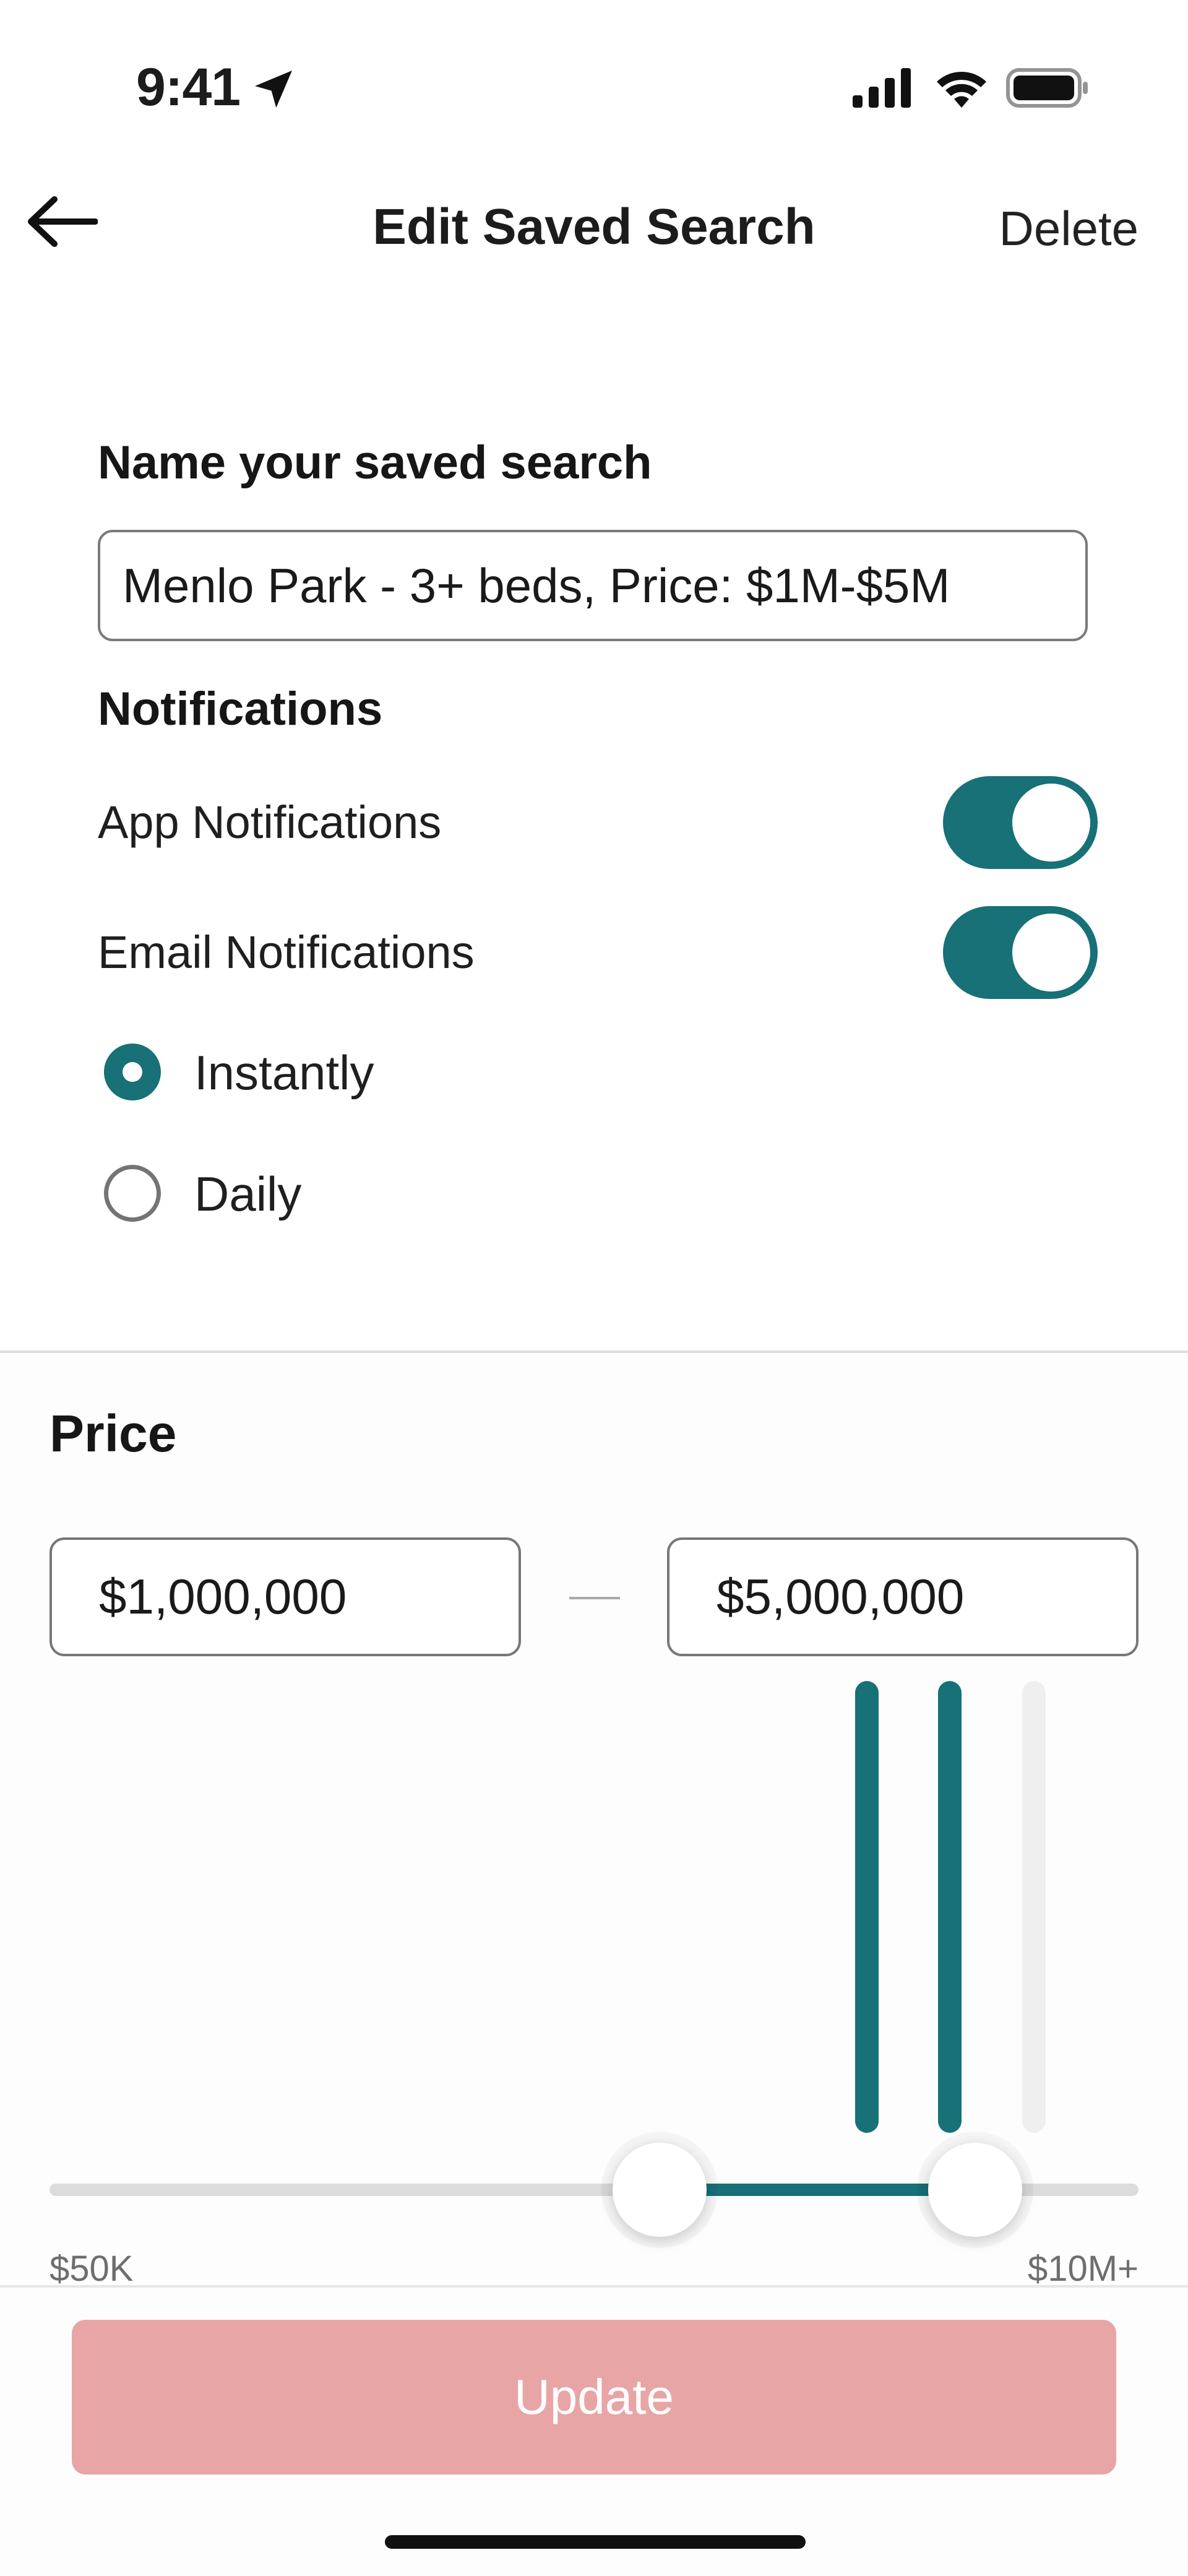 This screenshot has width=1188, height=2576. Describe the element at coordinates (594, 2286) in the screenshot. I see `footer-divider` at that location.